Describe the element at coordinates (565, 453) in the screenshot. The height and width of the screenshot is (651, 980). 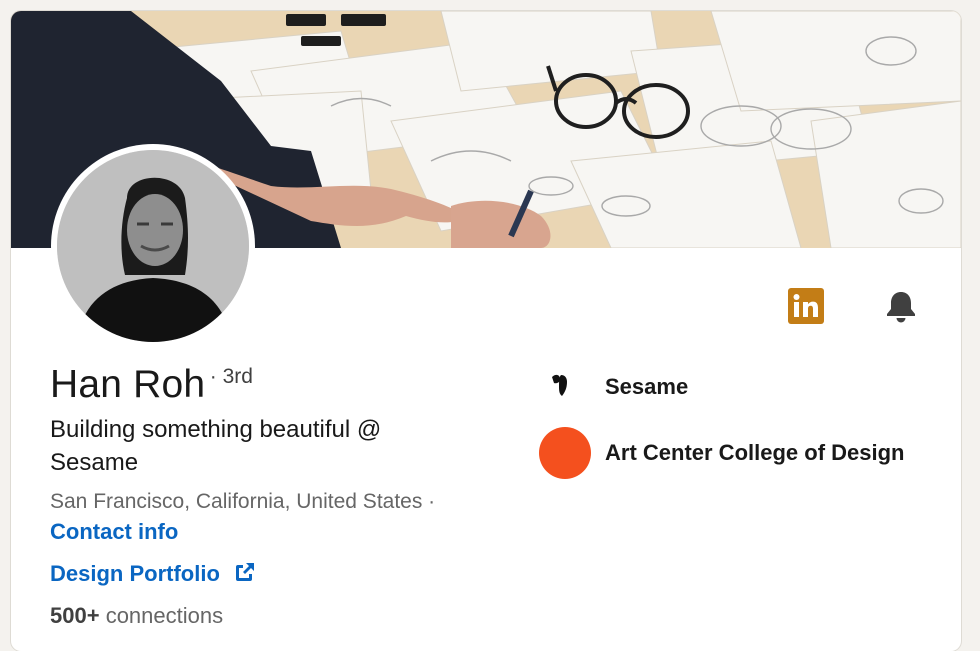
I see `art-center-logo` at that location.